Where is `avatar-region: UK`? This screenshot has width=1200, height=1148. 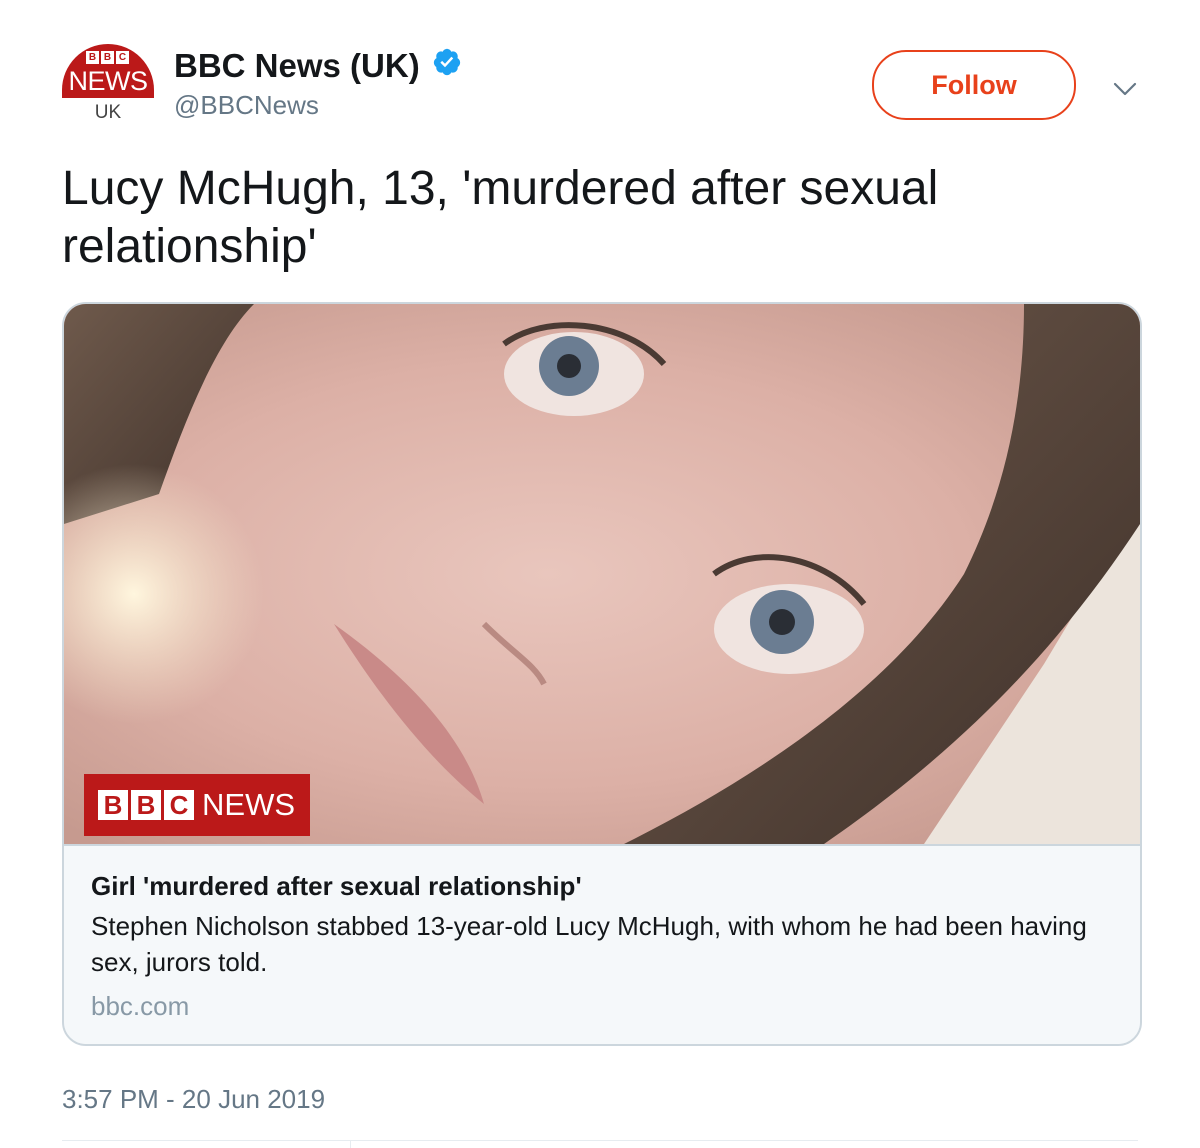 avatar-region: UK is located at coordinates (108, 112).